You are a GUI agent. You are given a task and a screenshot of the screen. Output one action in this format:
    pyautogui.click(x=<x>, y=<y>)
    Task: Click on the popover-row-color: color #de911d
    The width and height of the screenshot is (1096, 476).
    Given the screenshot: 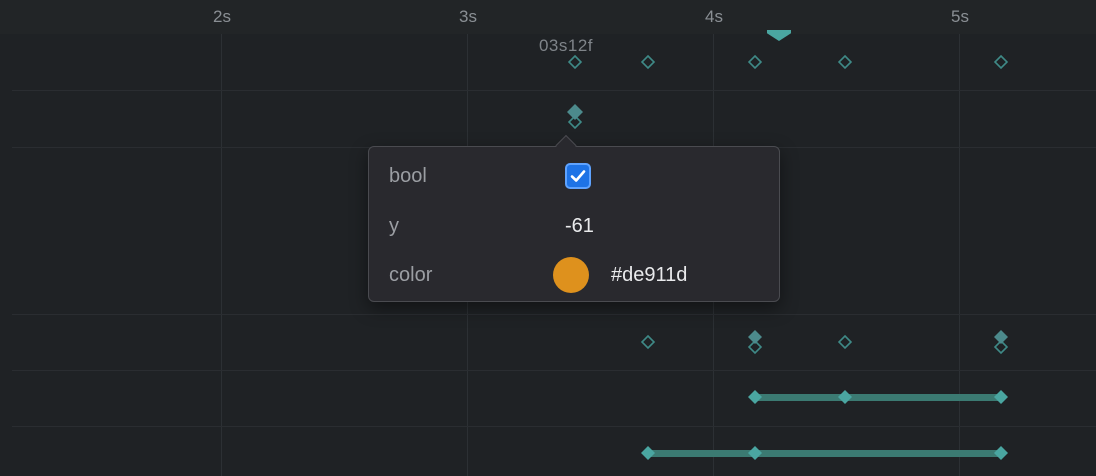 What is the action you would take?
    pyautogui.click(x=574, y=275)
    